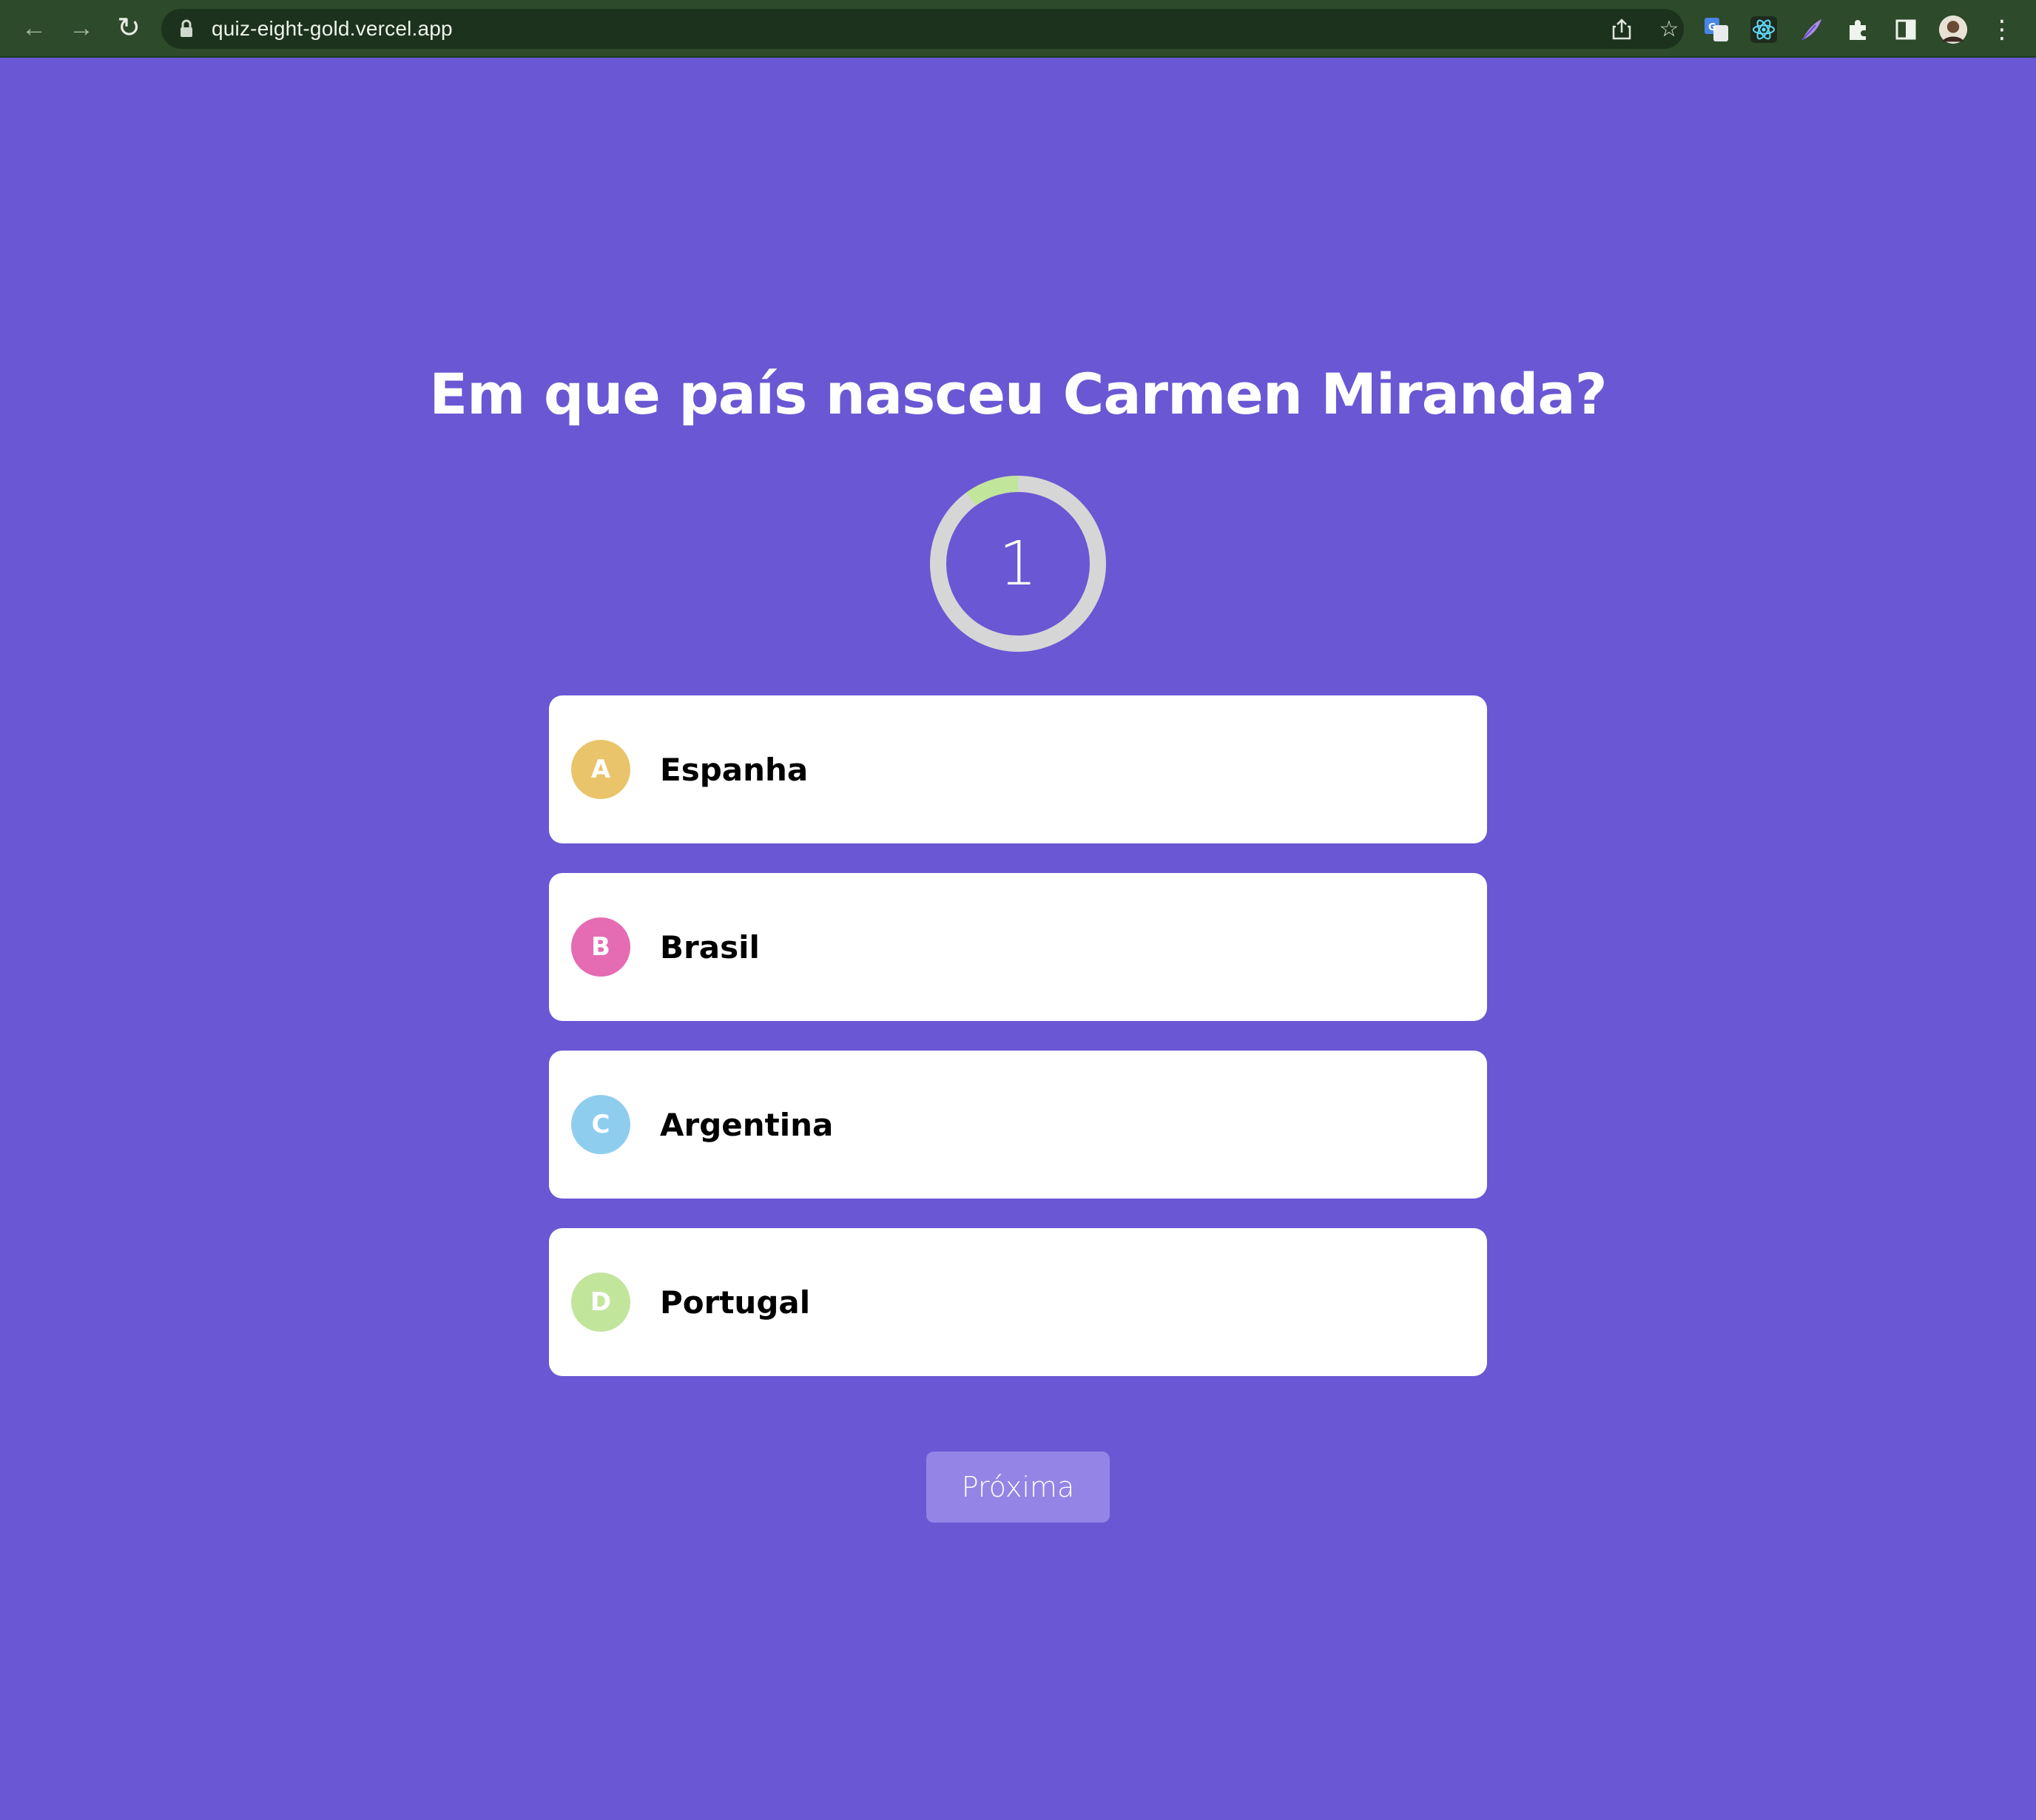 The width and height of the screenshot is (2036, 1820). What do you see at coordinates (710, 947) in the screenshot?
I see `answer-text: Brasil` at bounding box center [710, 947].